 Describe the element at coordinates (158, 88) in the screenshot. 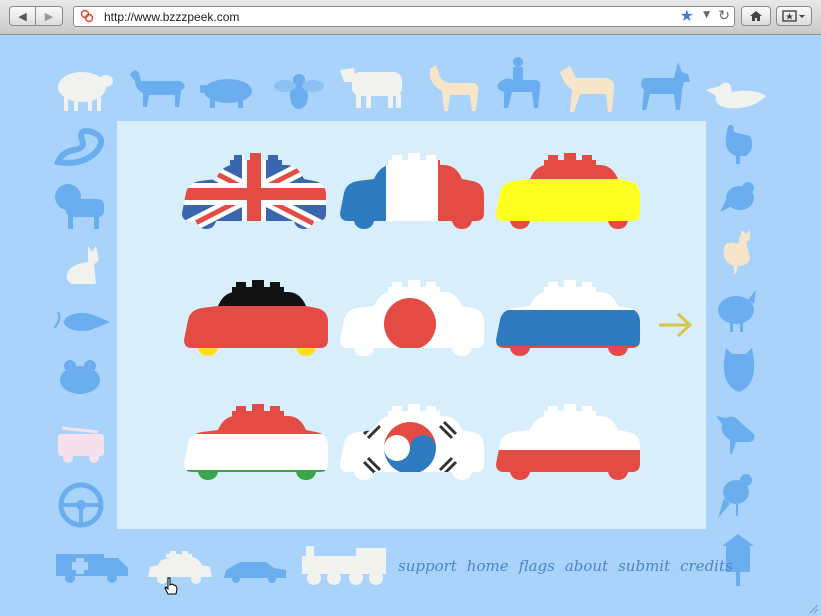

I see `goat-icon` at that location.